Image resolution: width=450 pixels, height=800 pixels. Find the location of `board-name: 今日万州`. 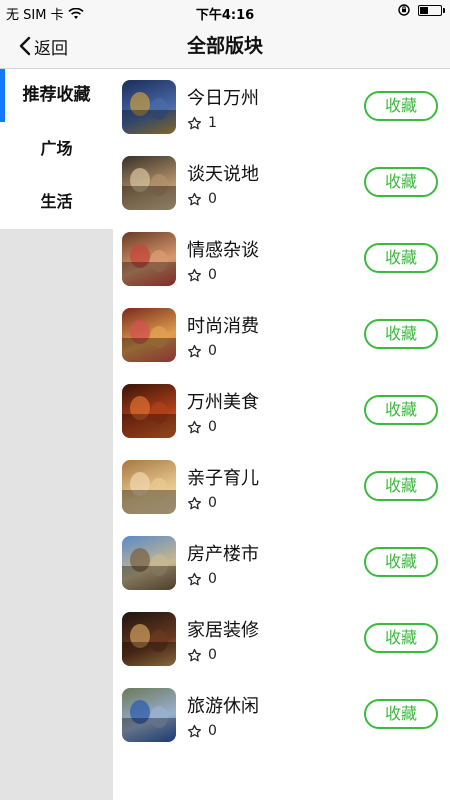

board-name: 今日万州 is located at coordinates (223, 98).